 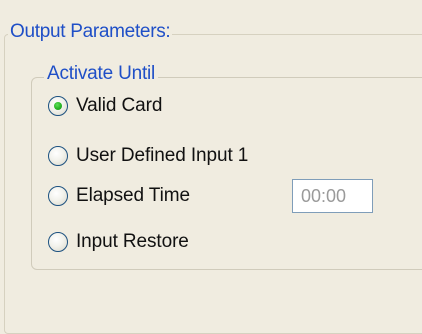 What do you see at coordinates (132, 242) in the screenshot?
I see `radio-input-restore-label: Input Restore` at bounding box center [132, 242].